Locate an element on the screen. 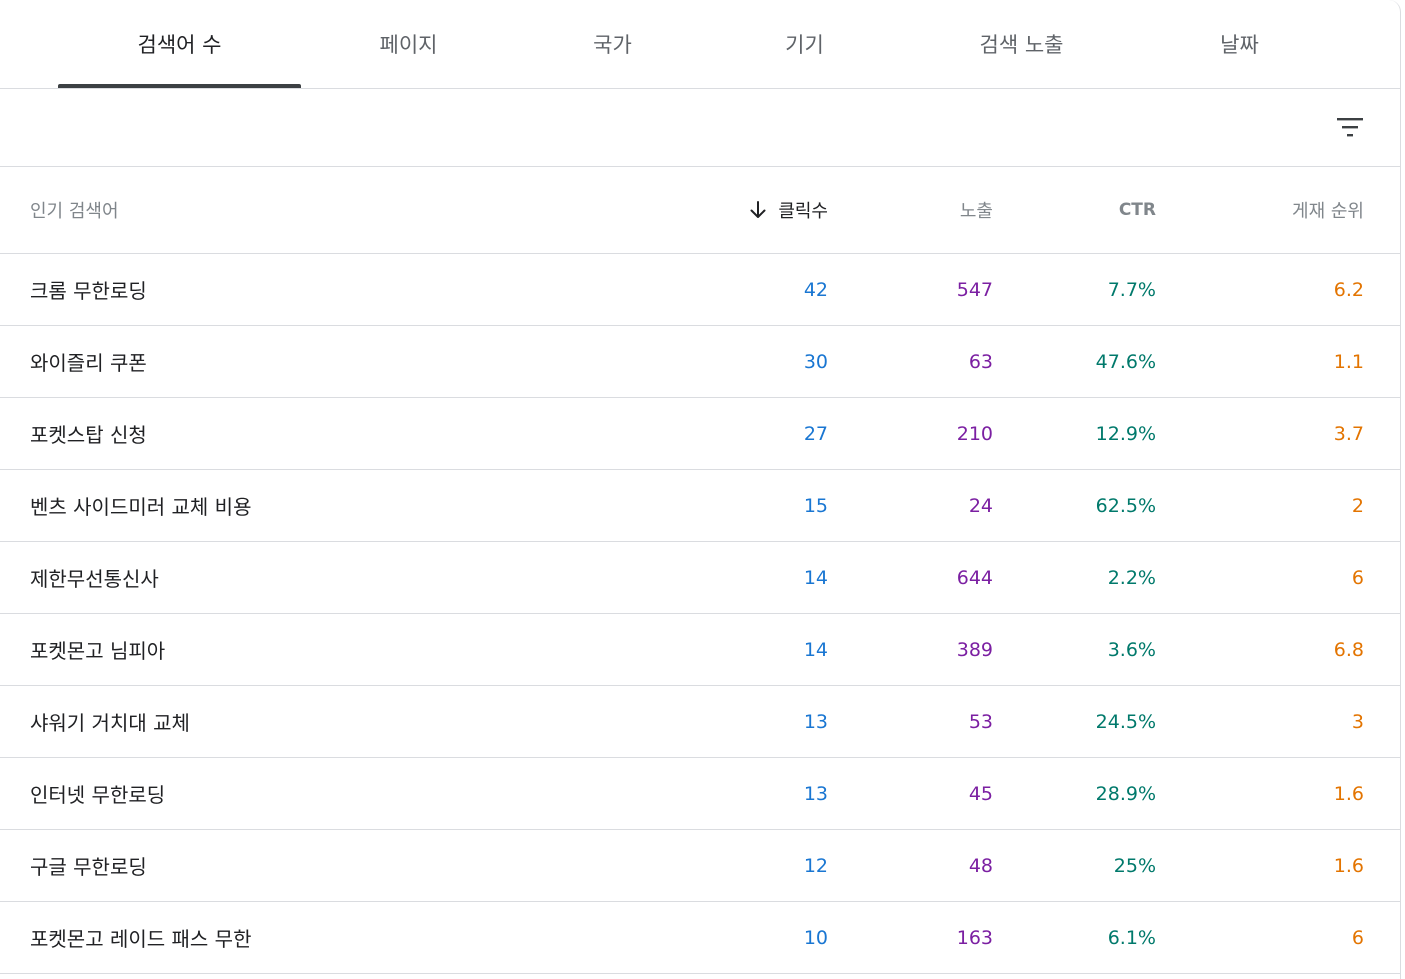 The image size is (1405, 979). filter-bar is located at coordinates (700, 128).